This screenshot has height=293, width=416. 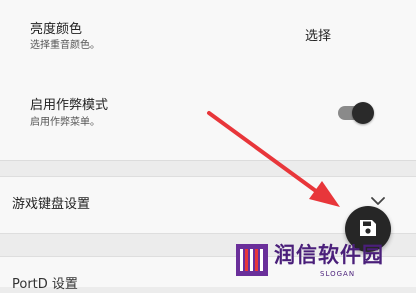 I want to click on chevron-down-icon, so click(x=378, y=201).